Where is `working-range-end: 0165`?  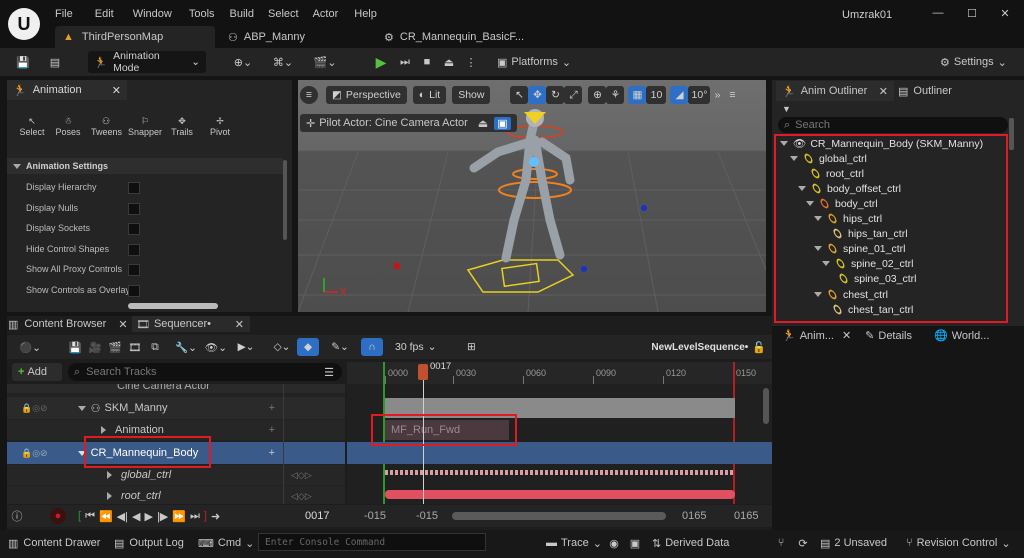 working-range-end: 0165 is located at coordinates (694, 516).